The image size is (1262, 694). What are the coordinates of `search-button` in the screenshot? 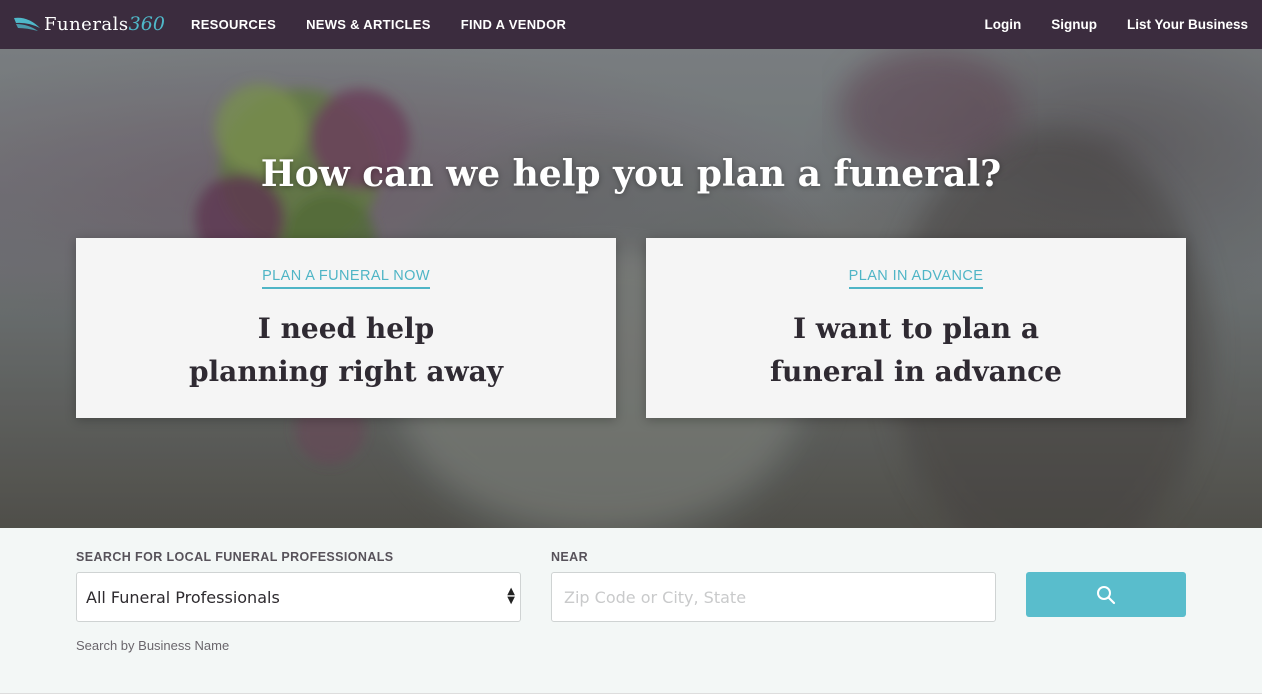 It's located at (1106, 594).